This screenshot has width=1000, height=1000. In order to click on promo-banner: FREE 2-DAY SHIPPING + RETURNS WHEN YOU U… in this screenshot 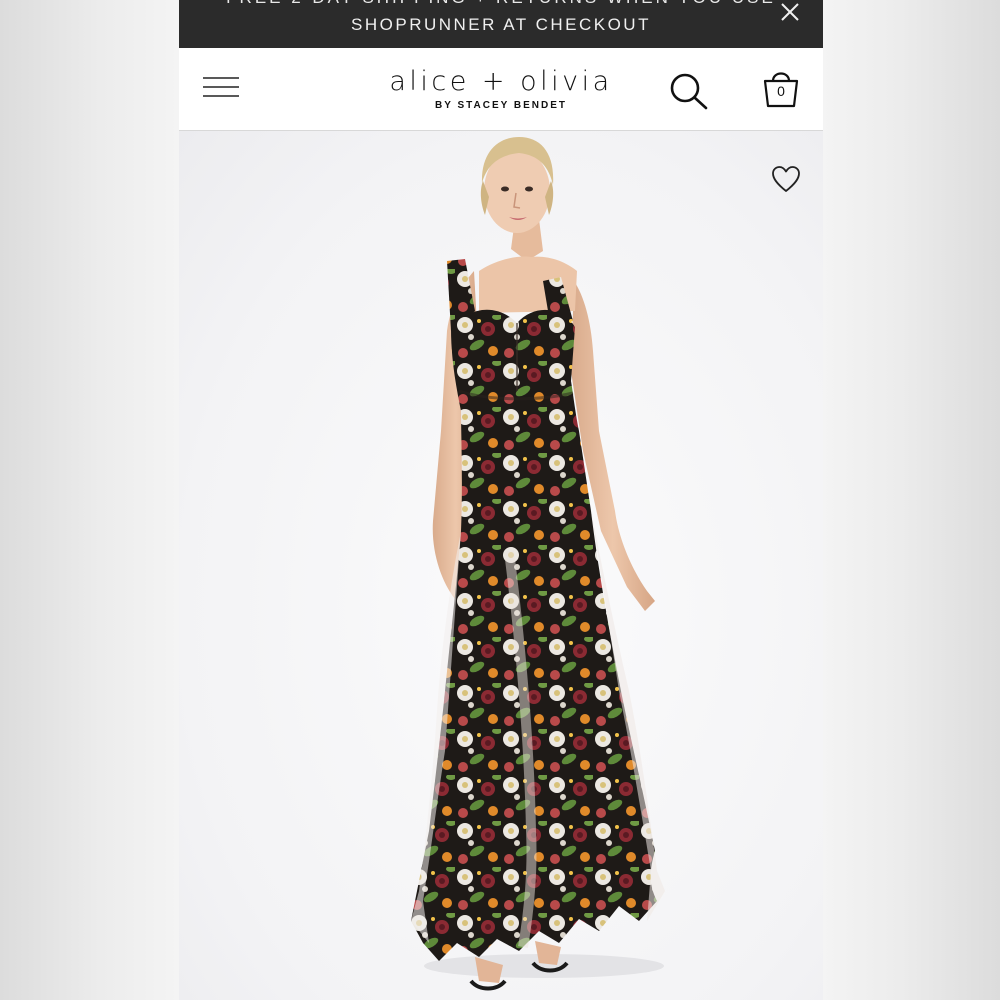, I will do `click(501, 24)`.